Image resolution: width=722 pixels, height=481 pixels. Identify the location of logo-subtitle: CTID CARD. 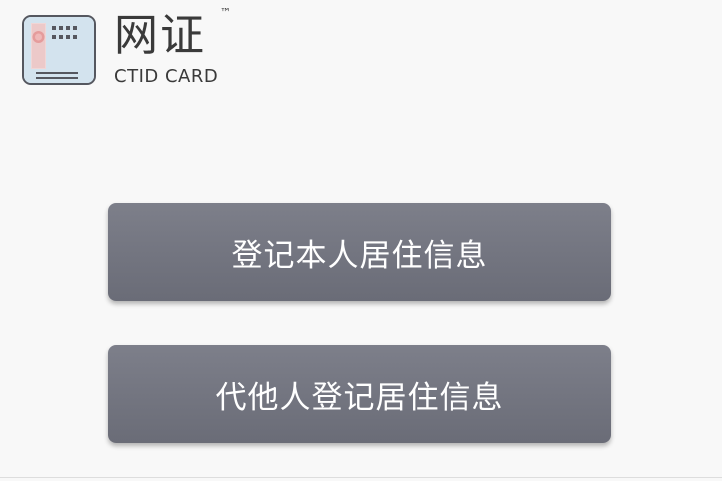
(166, 76).